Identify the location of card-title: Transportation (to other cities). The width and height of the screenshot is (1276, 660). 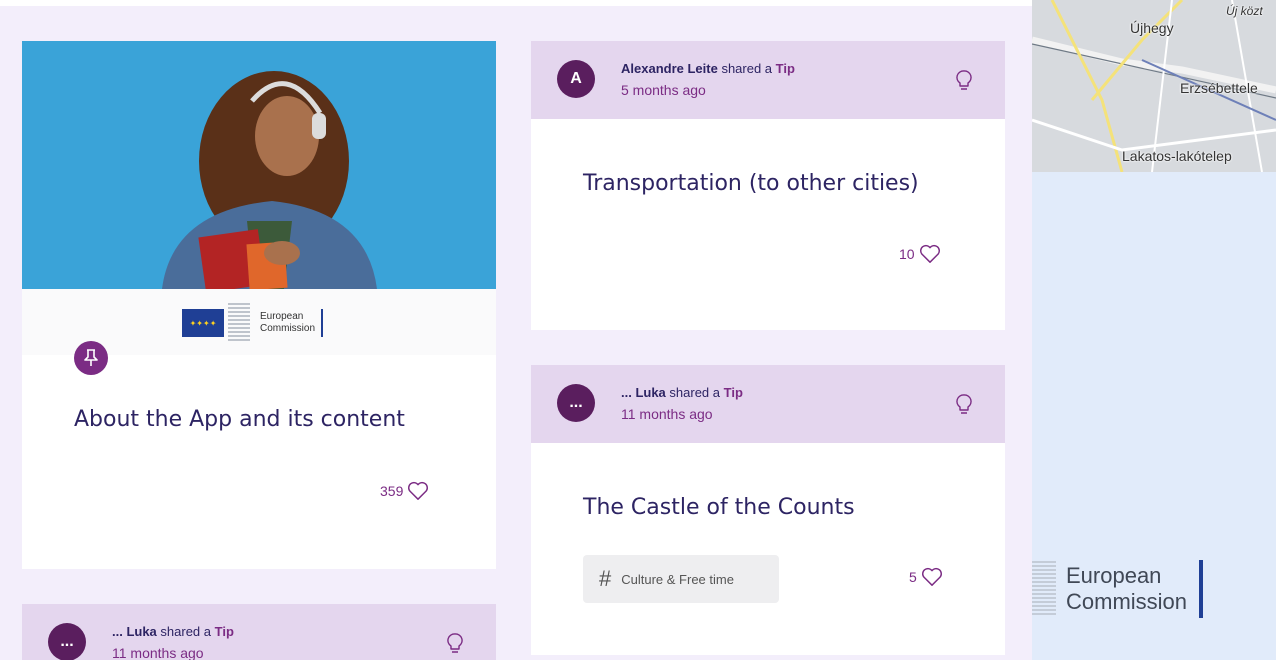
(751, 183).